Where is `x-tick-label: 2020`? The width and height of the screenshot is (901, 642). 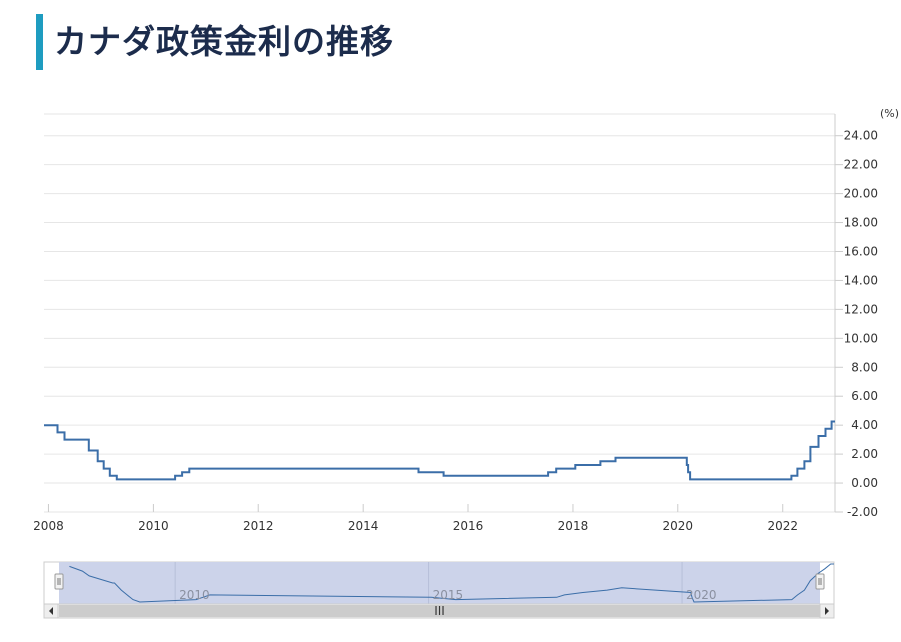 x-tick-label: 2020 is located at coordinates (678, 526).